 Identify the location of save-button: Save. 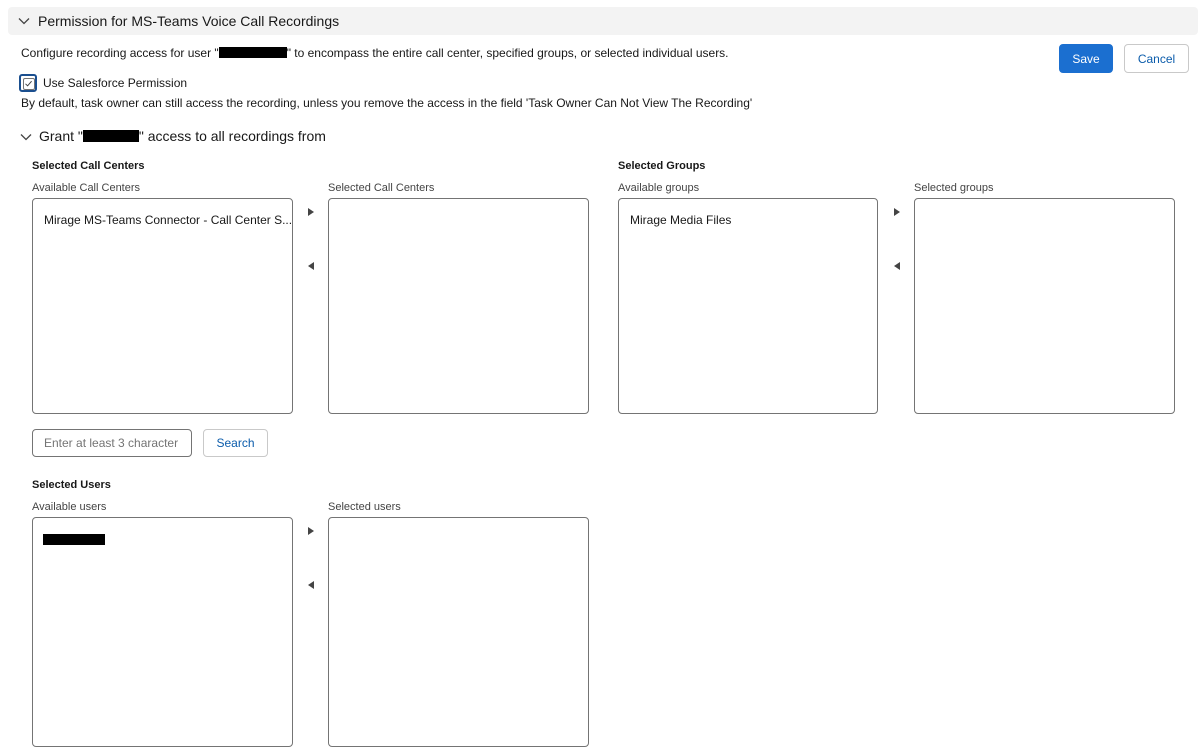
(1086, 58).